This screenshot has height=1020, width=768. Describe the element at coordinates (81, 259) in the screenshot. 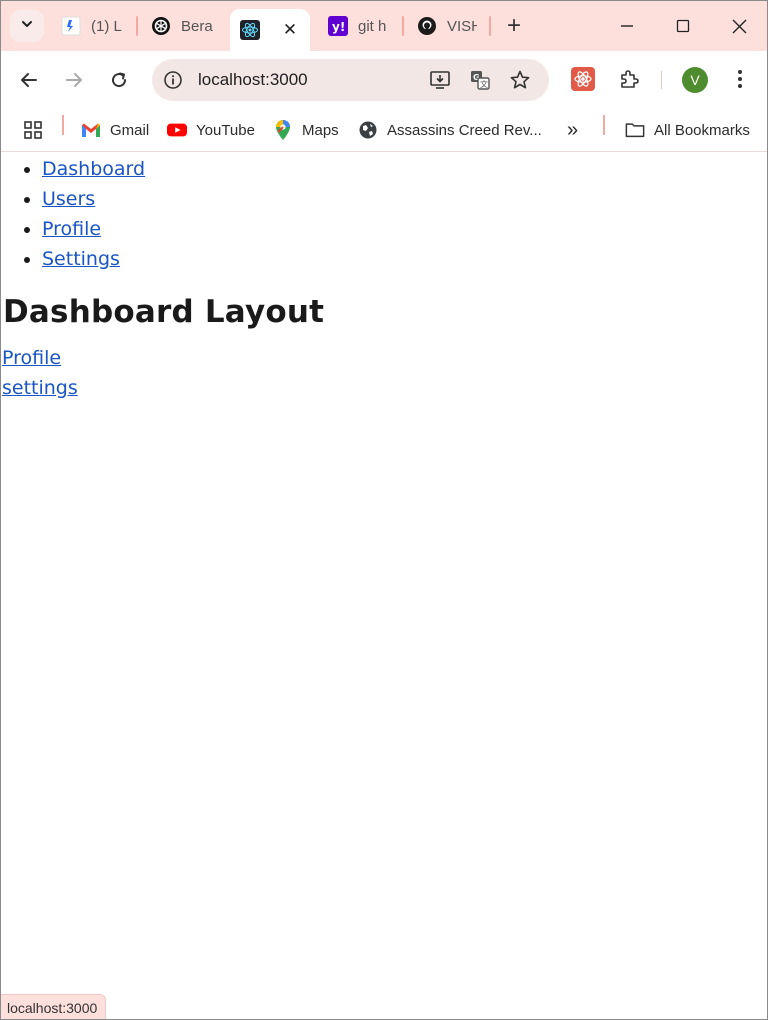

I see `nav-link-settings: Settings` at that location.